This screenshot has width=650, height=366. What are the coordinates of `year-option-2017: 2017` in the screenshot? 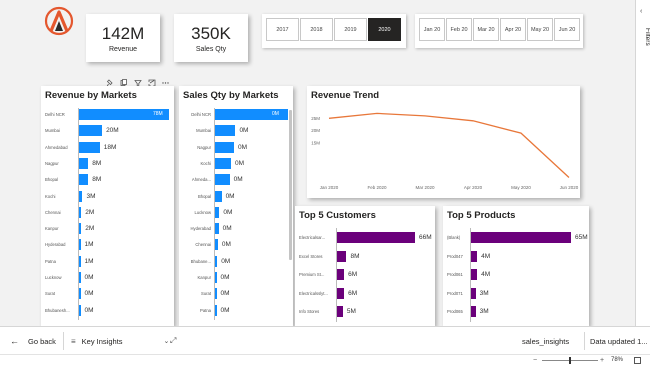 It's located at (282, 29).